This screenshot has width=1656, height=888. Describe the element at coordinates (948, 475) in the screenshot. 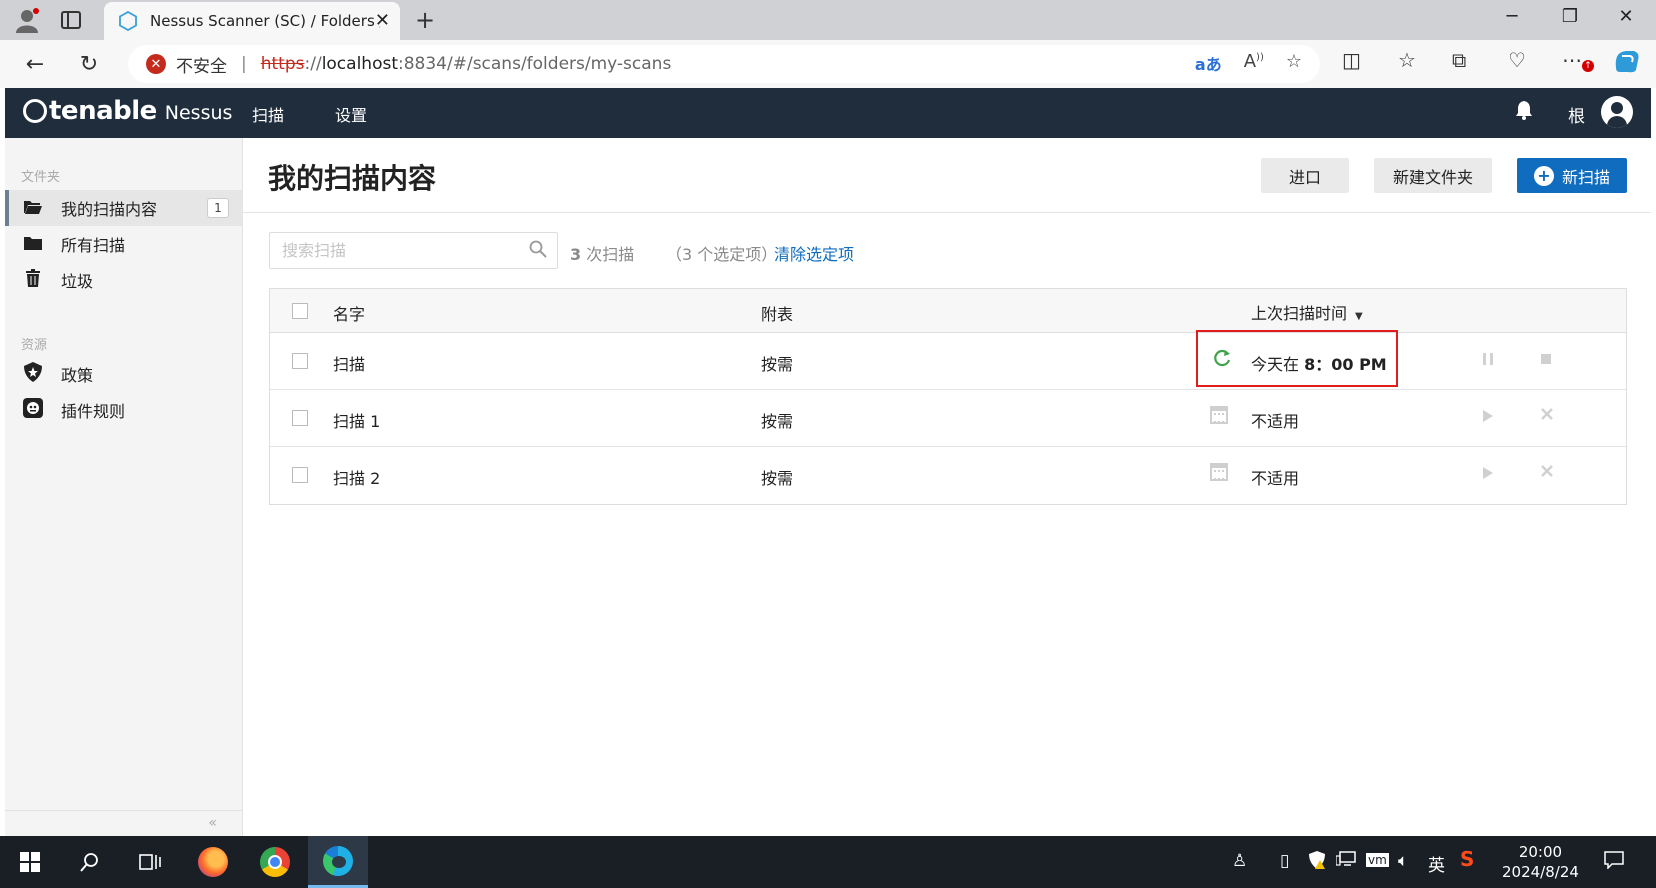

I see `table-row: 扫描 2 按需 不适用` at that location.